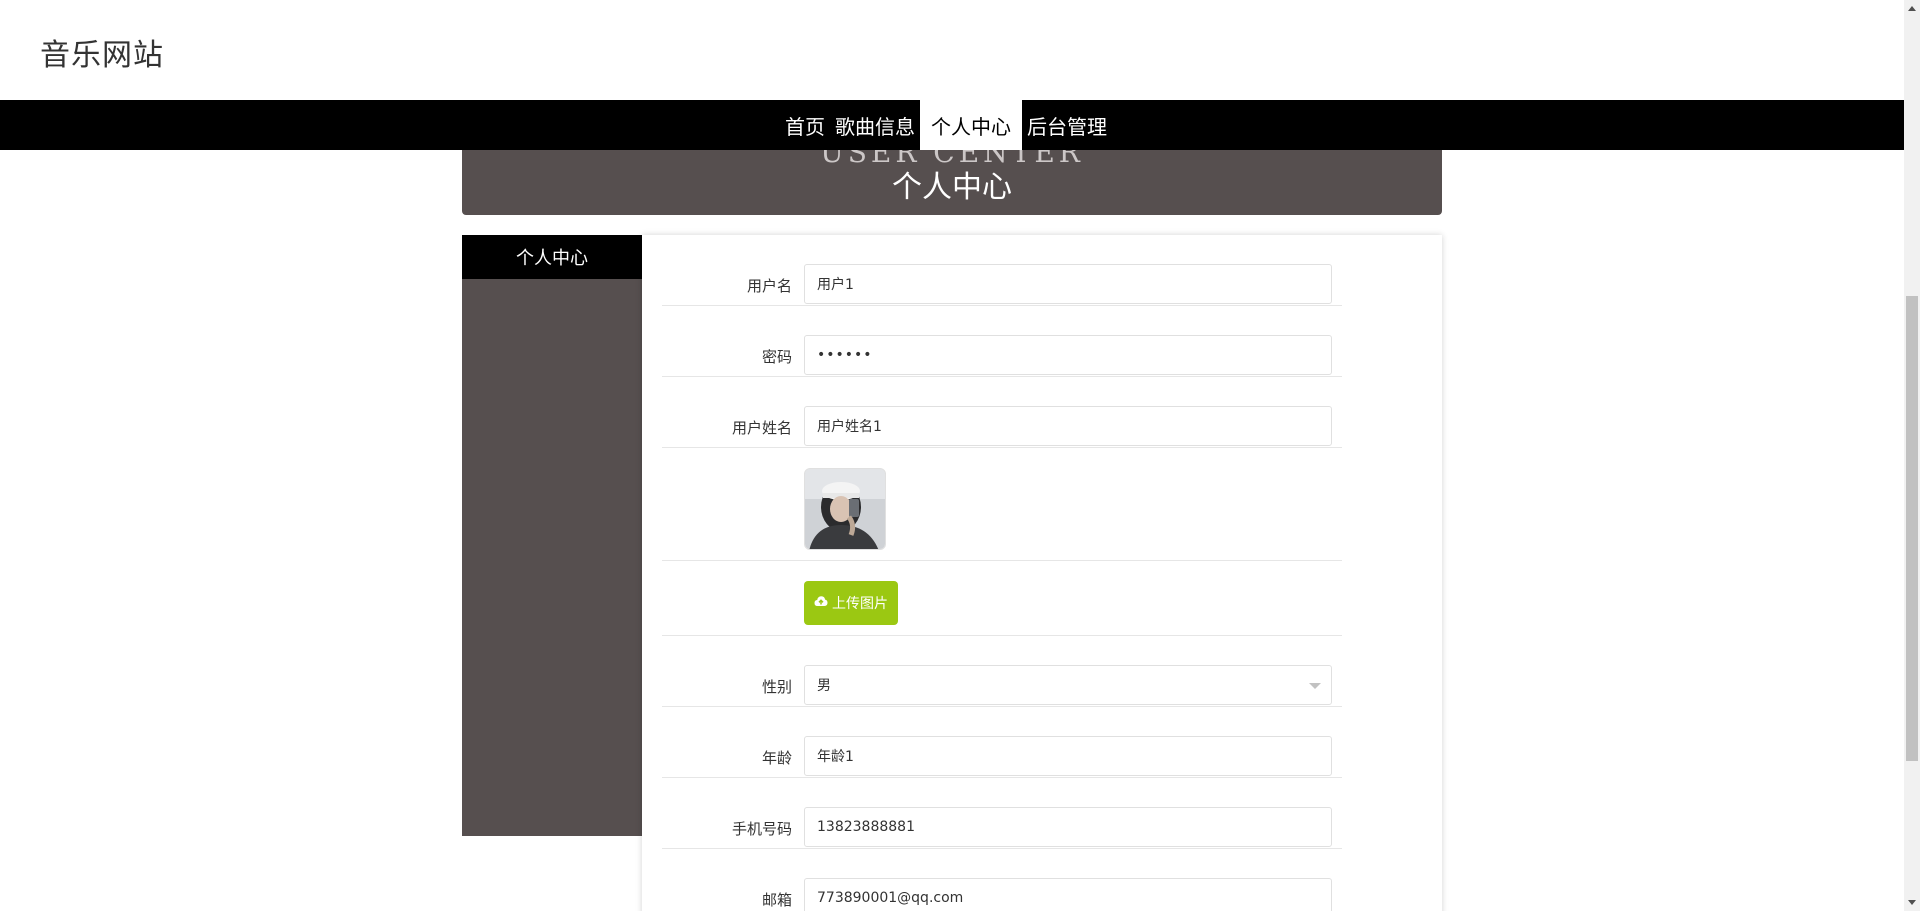 This screenshot has height=911, width=1920. Describe the element at coordinates (1068, 426) in the screenshot. I see `realname-input` at that location.